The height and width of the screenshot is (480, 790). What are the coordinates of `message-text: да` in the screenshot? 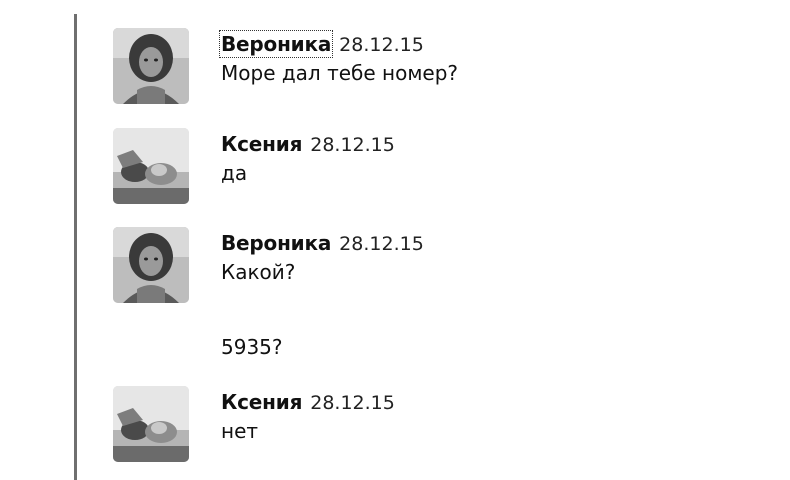 It's located at (234, 173).